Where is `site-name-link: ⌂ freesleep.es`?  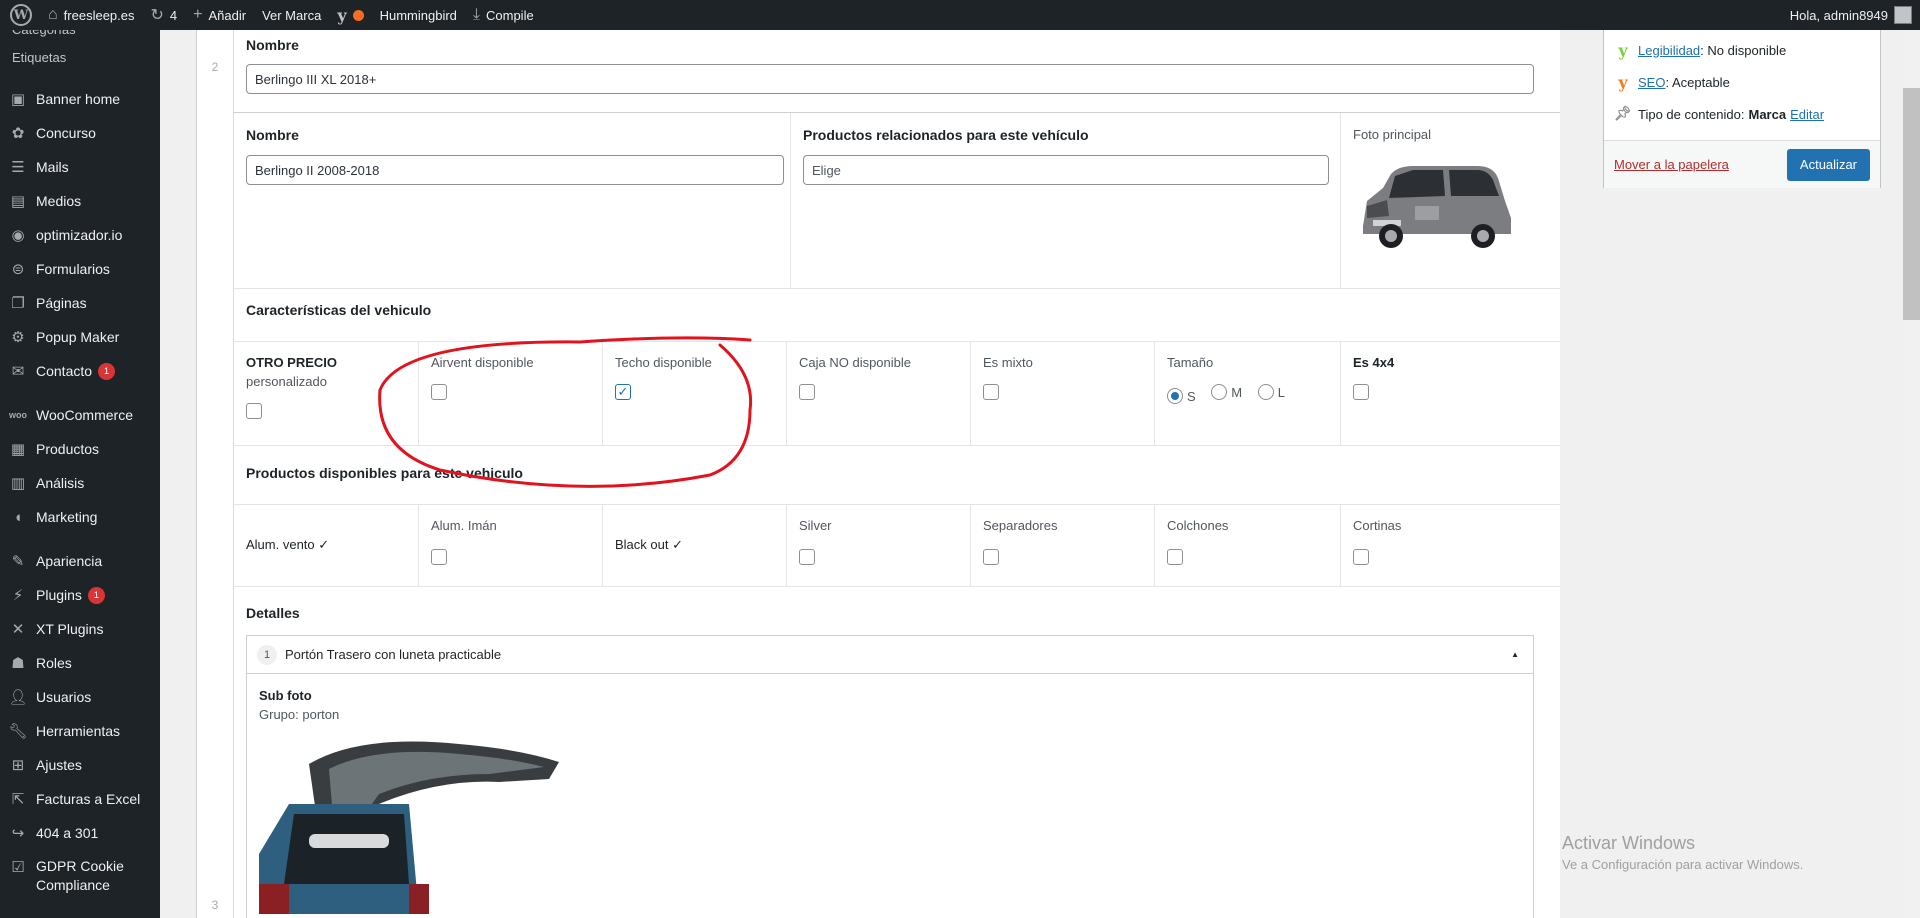 site-name-link: ⌂ freesleep.es is located at coordinates (91, 15).